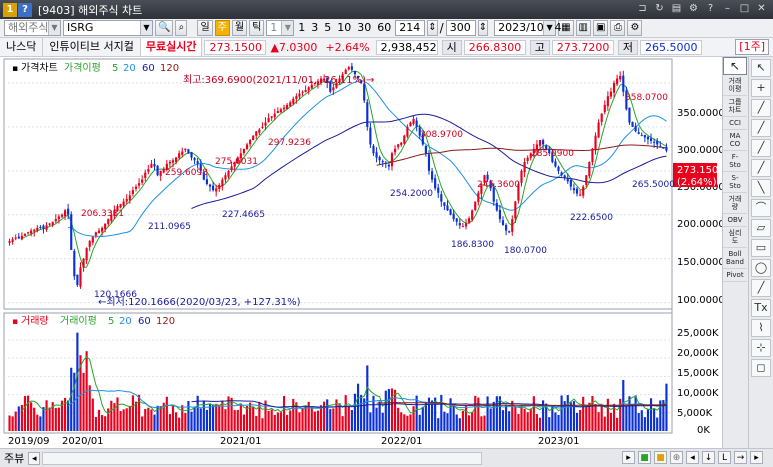  What do you see at coordinates (676, 9) in the screenshot?
I see `doc-icon: ▤` at bounding box center [676, 9].